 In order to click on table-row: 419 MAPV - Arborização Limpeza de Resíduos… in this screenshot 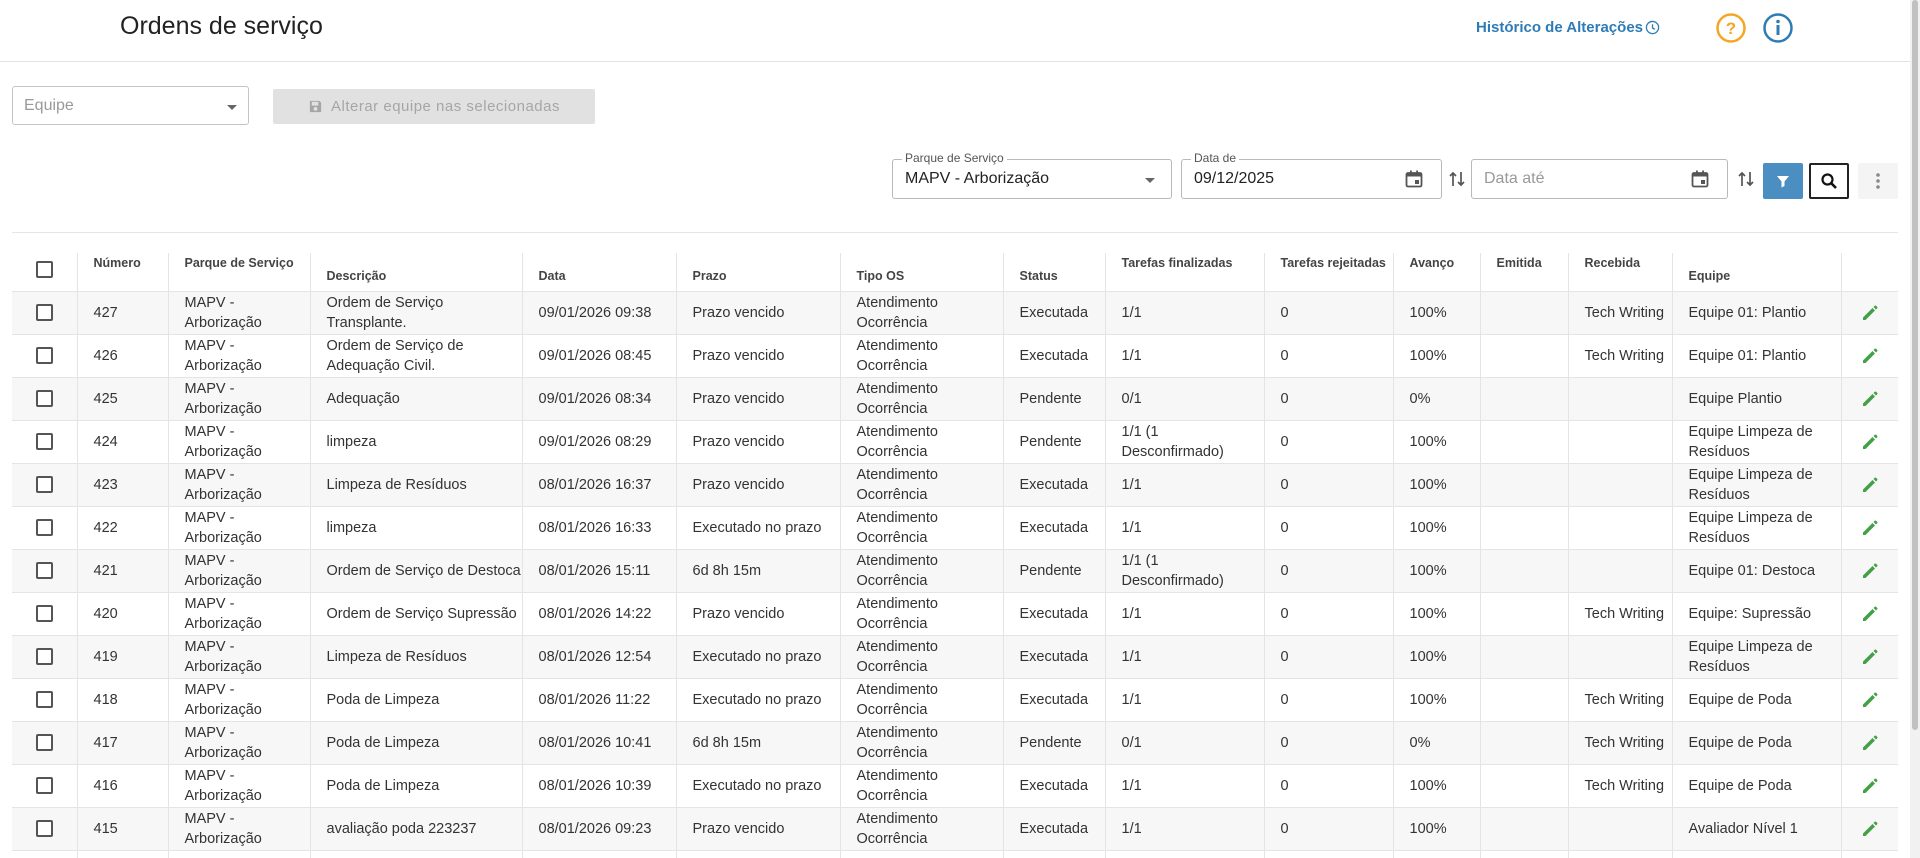, I will do `click(955, 656)`.